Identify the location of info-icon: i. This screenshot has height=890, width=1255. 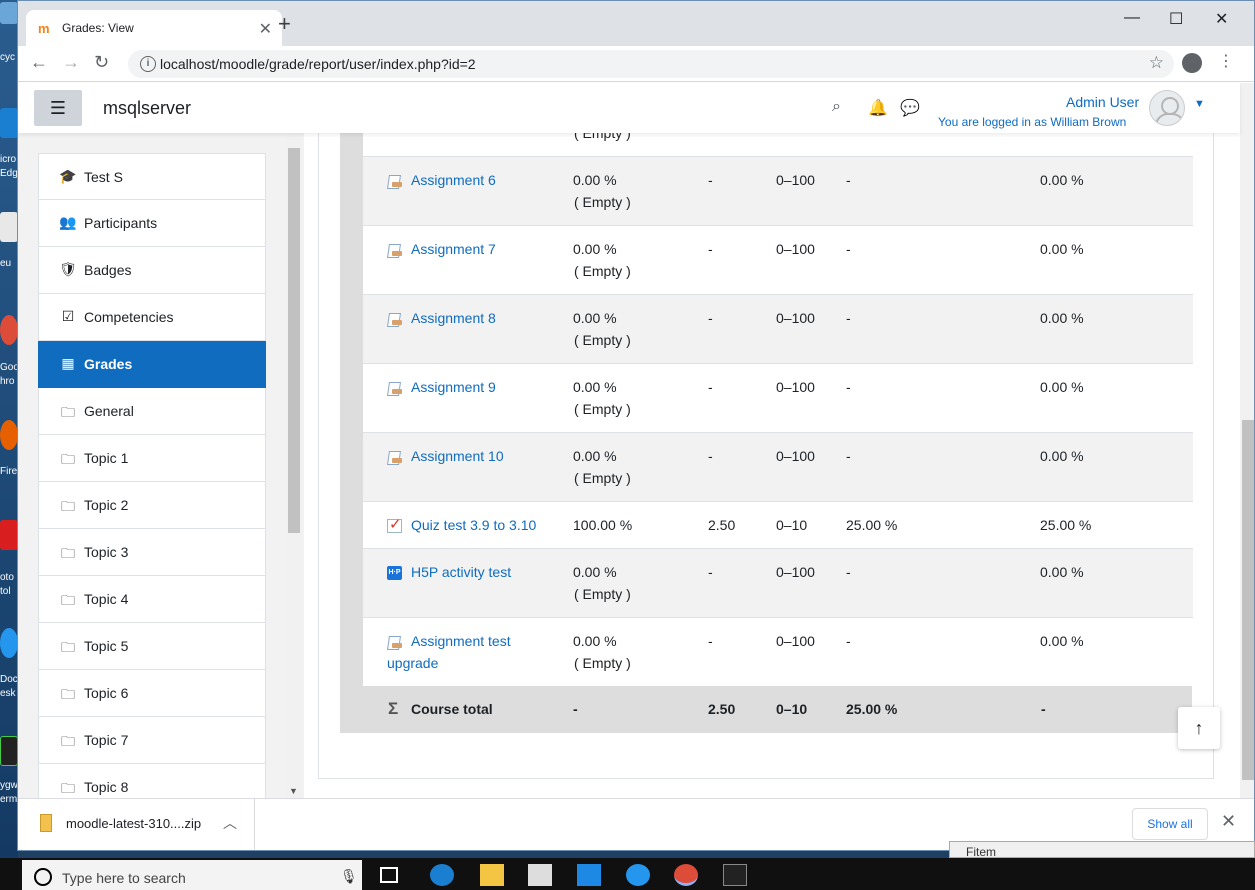
(148, 64).